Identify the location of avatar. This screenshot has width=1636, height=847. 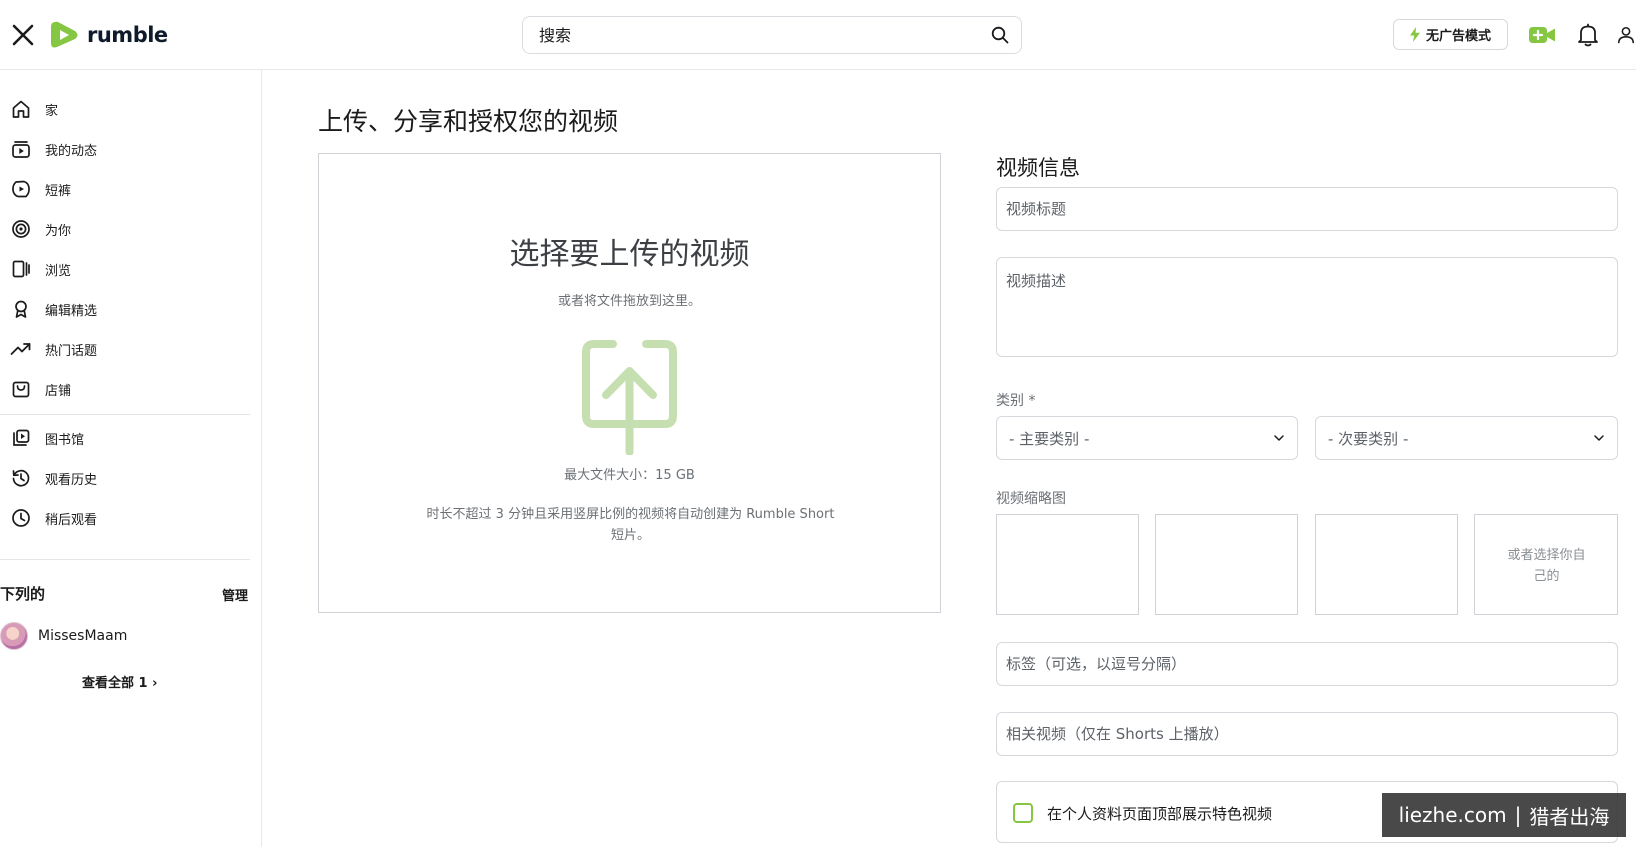
(14, 636).